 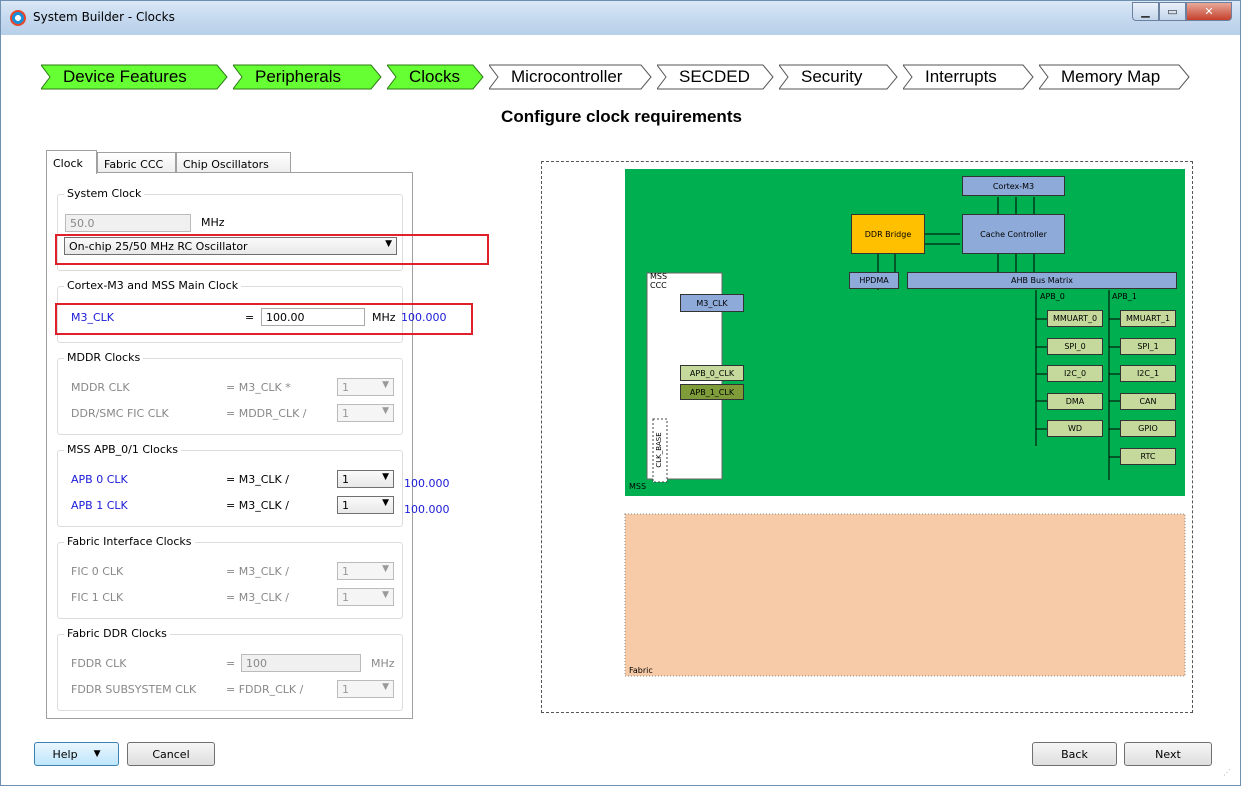 What do you see at coordinates (1075, 428) in the screenshot?
I see `peripheral-block: WD` at bounding box center [1075, 428].